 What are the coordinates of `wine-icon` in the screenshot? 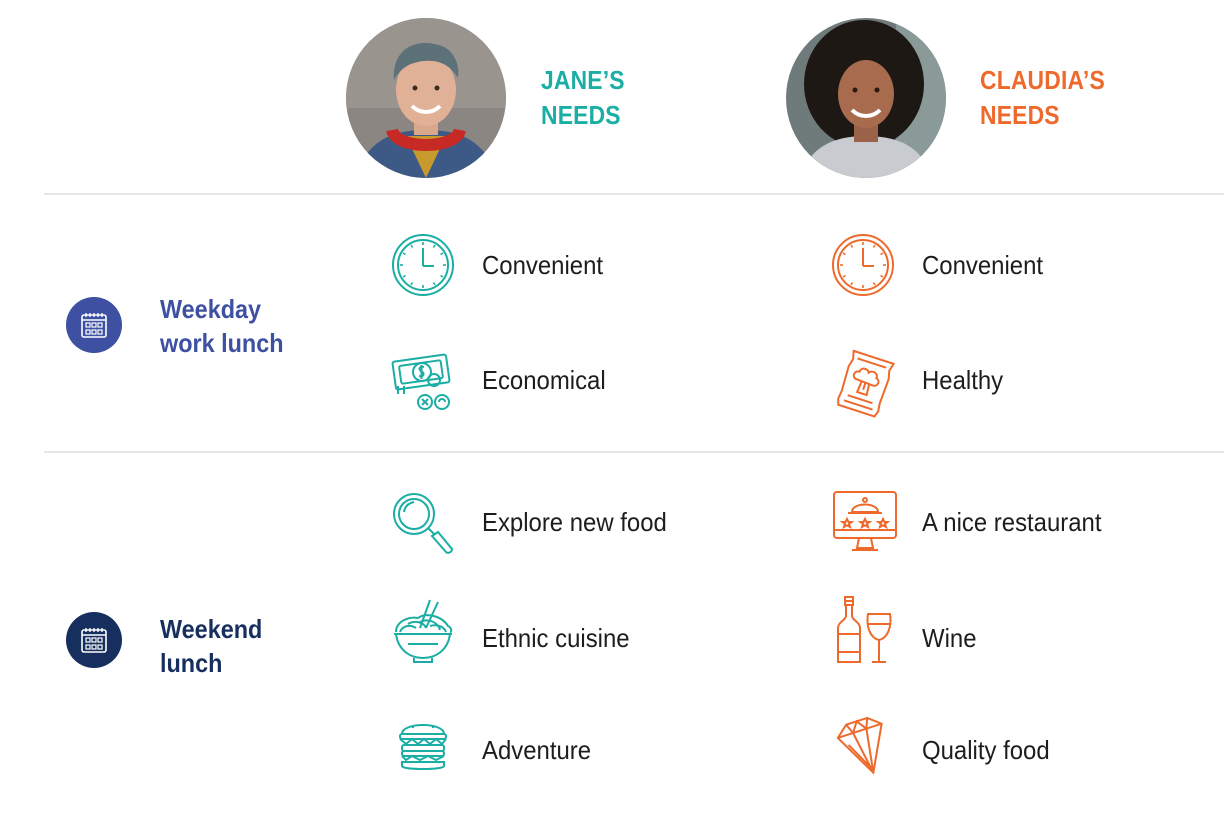 It's located at (864, 629).